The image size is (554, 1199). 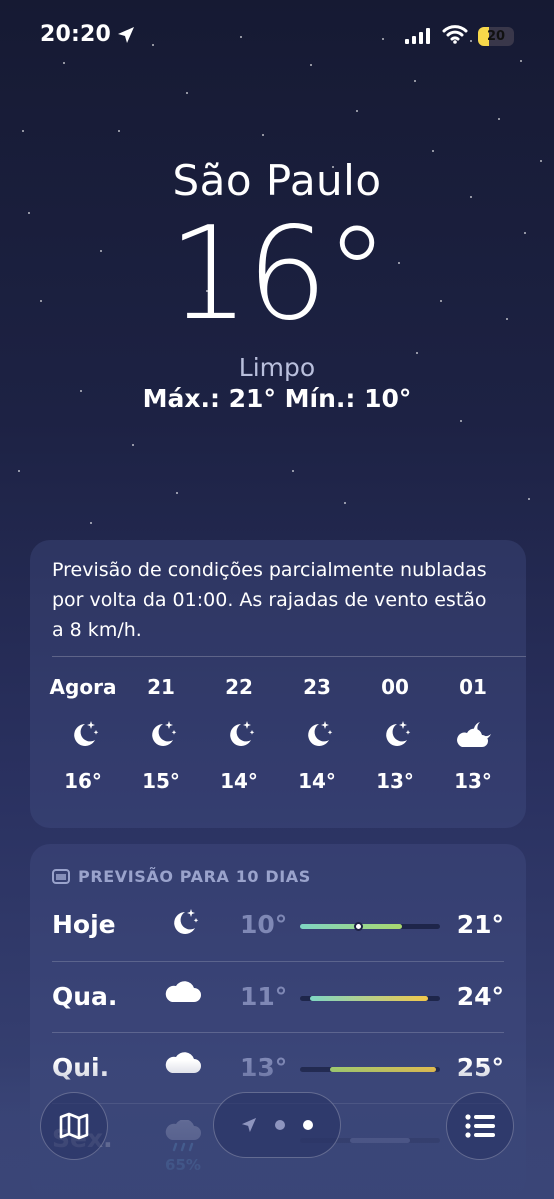 What do you see at coordinates (183, 1138) in the screenshot?
I see `cloud-rain-icon` at bounding box center [183, 1138].